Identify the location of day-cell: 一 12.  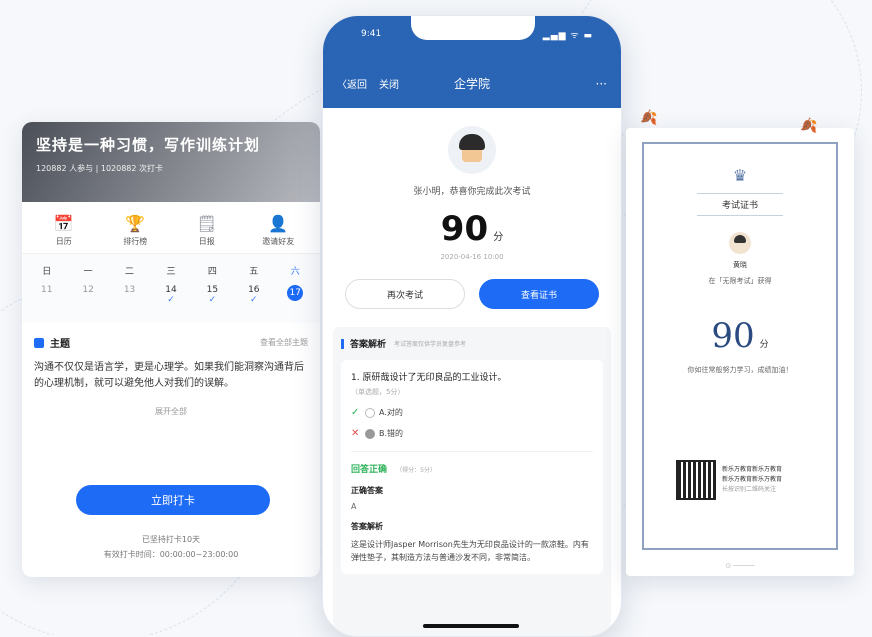
(88, 287).